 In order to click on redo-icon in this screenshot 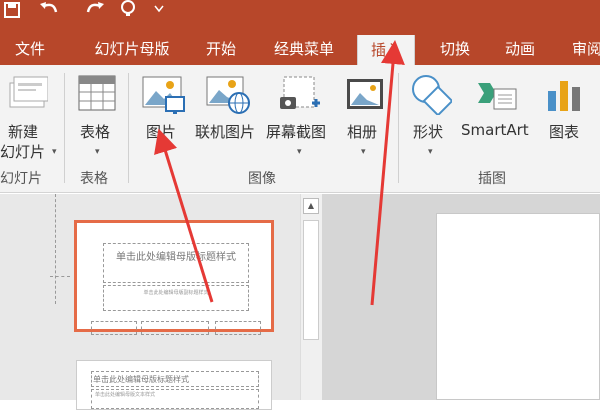, I will do `click(95, 10)`.